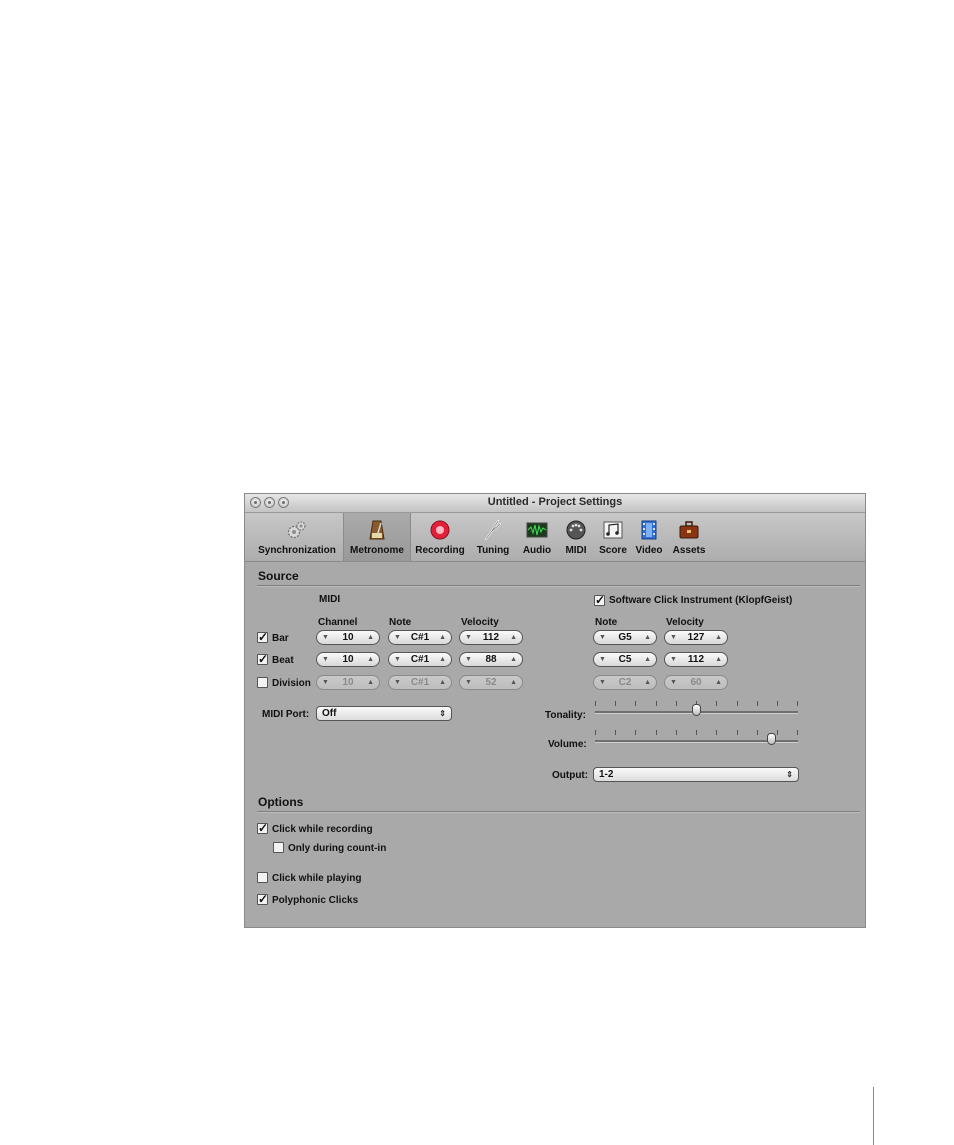  Describe the element at coordinates (689, 530) in the screenshot. I see `briefcase-icon` at that location.